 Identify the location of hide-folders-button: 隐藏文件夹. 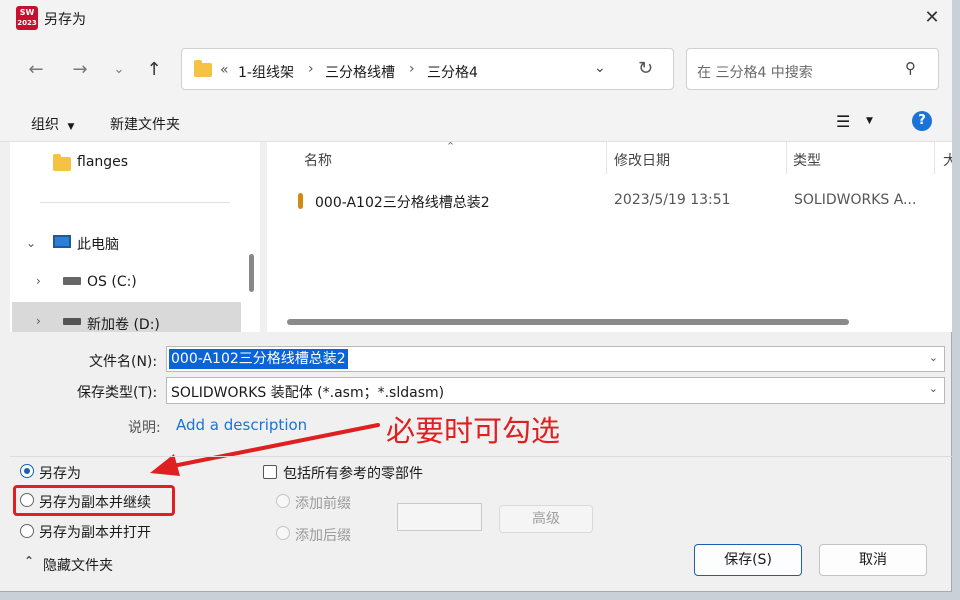
(78, 565).